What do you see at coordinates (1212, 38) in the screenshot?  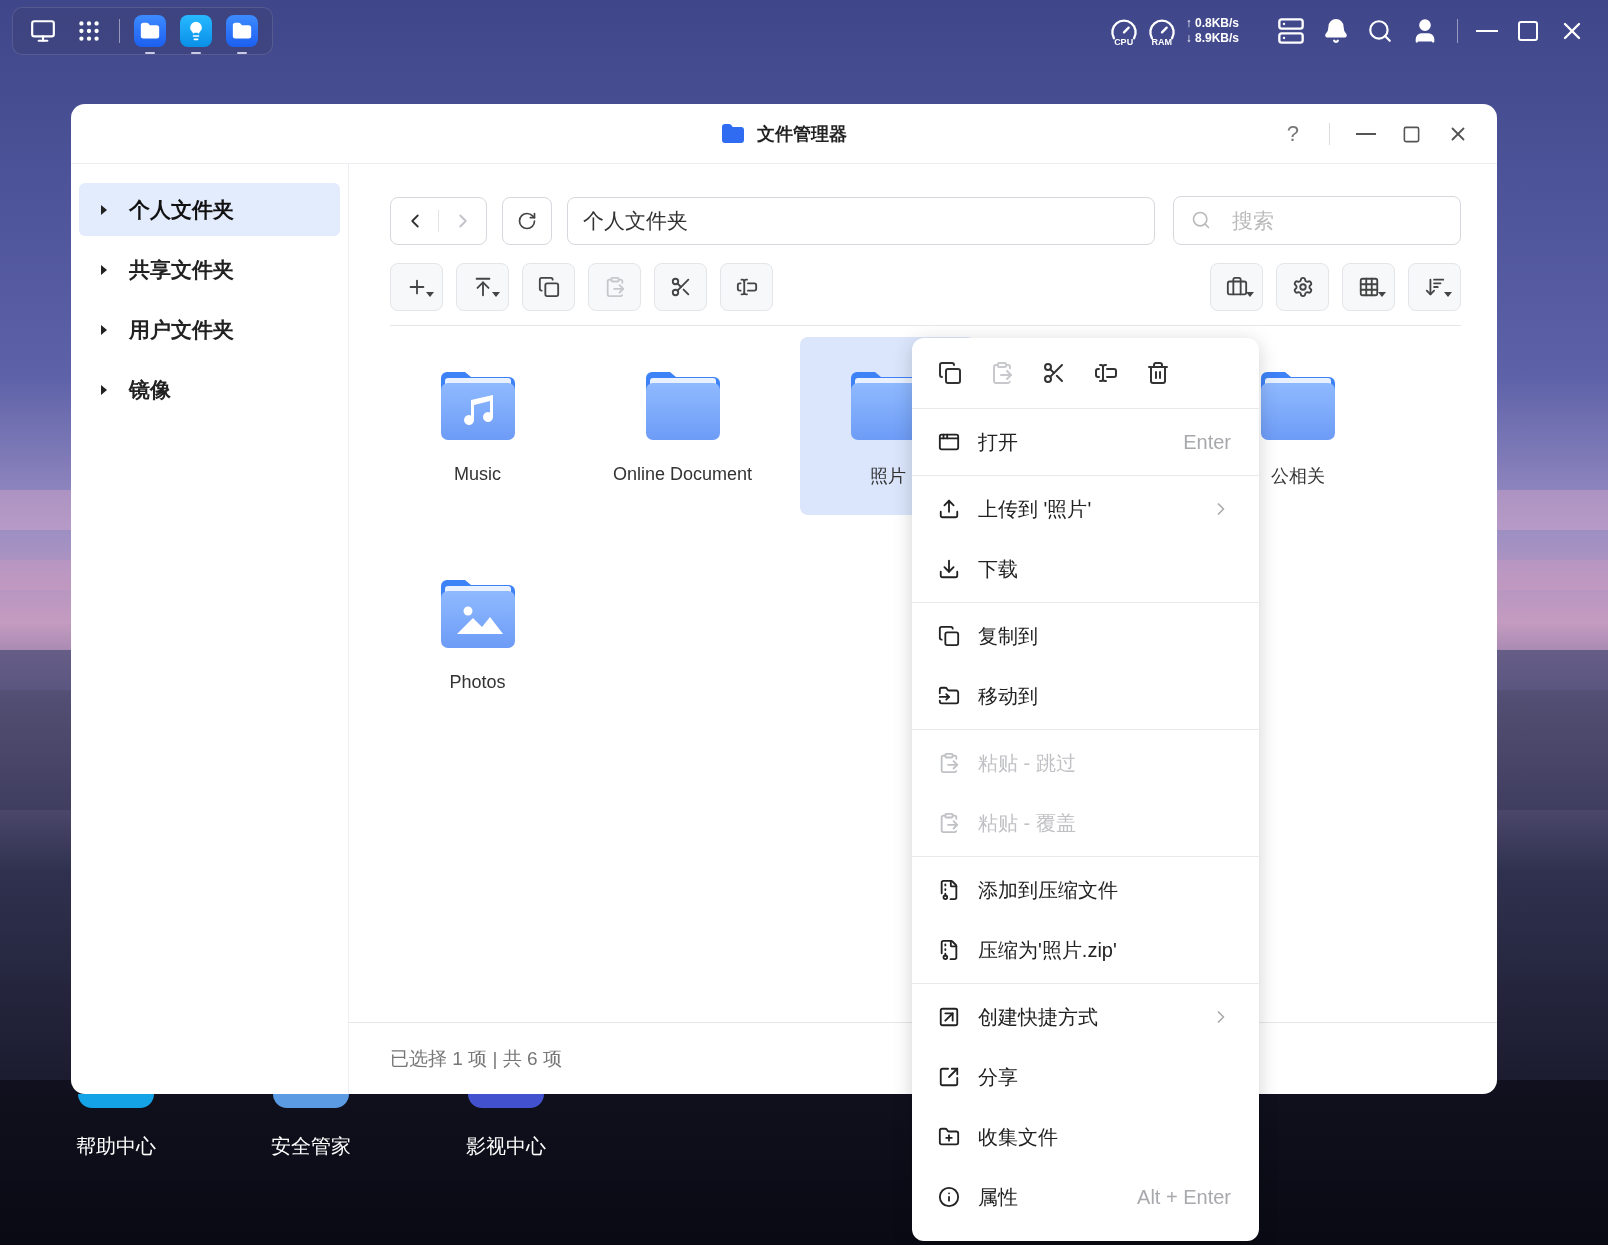 I see `download-speed: ↓ 8.9KB/s` at bounding box center [1212, 38].